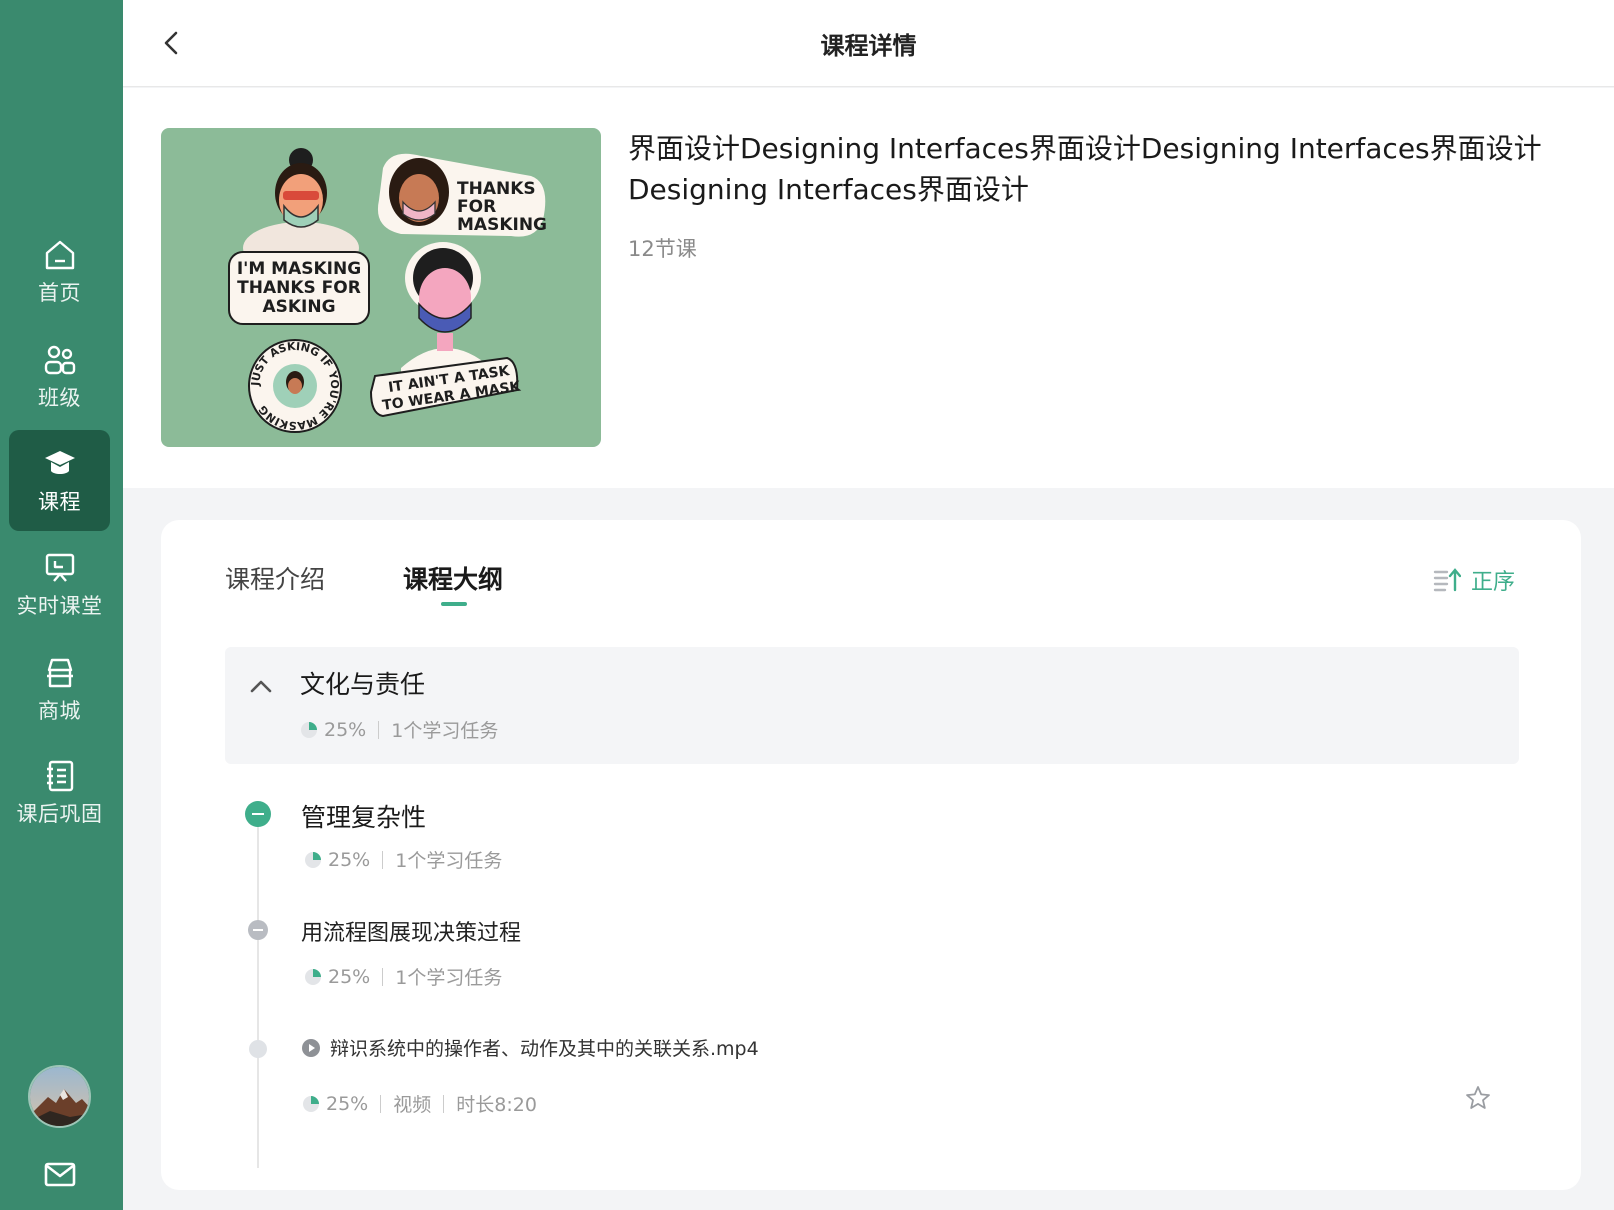 This screenshot has width=1614, height=1210. I want to click on live-classroom-icon, so click(59, 567).